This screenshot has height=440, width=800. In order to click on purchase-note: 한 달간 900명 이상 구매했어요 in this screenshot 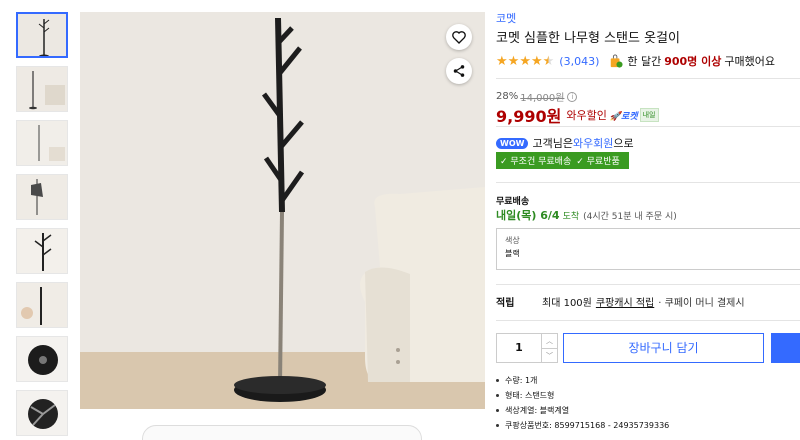, I will do `click(692, 61)`.